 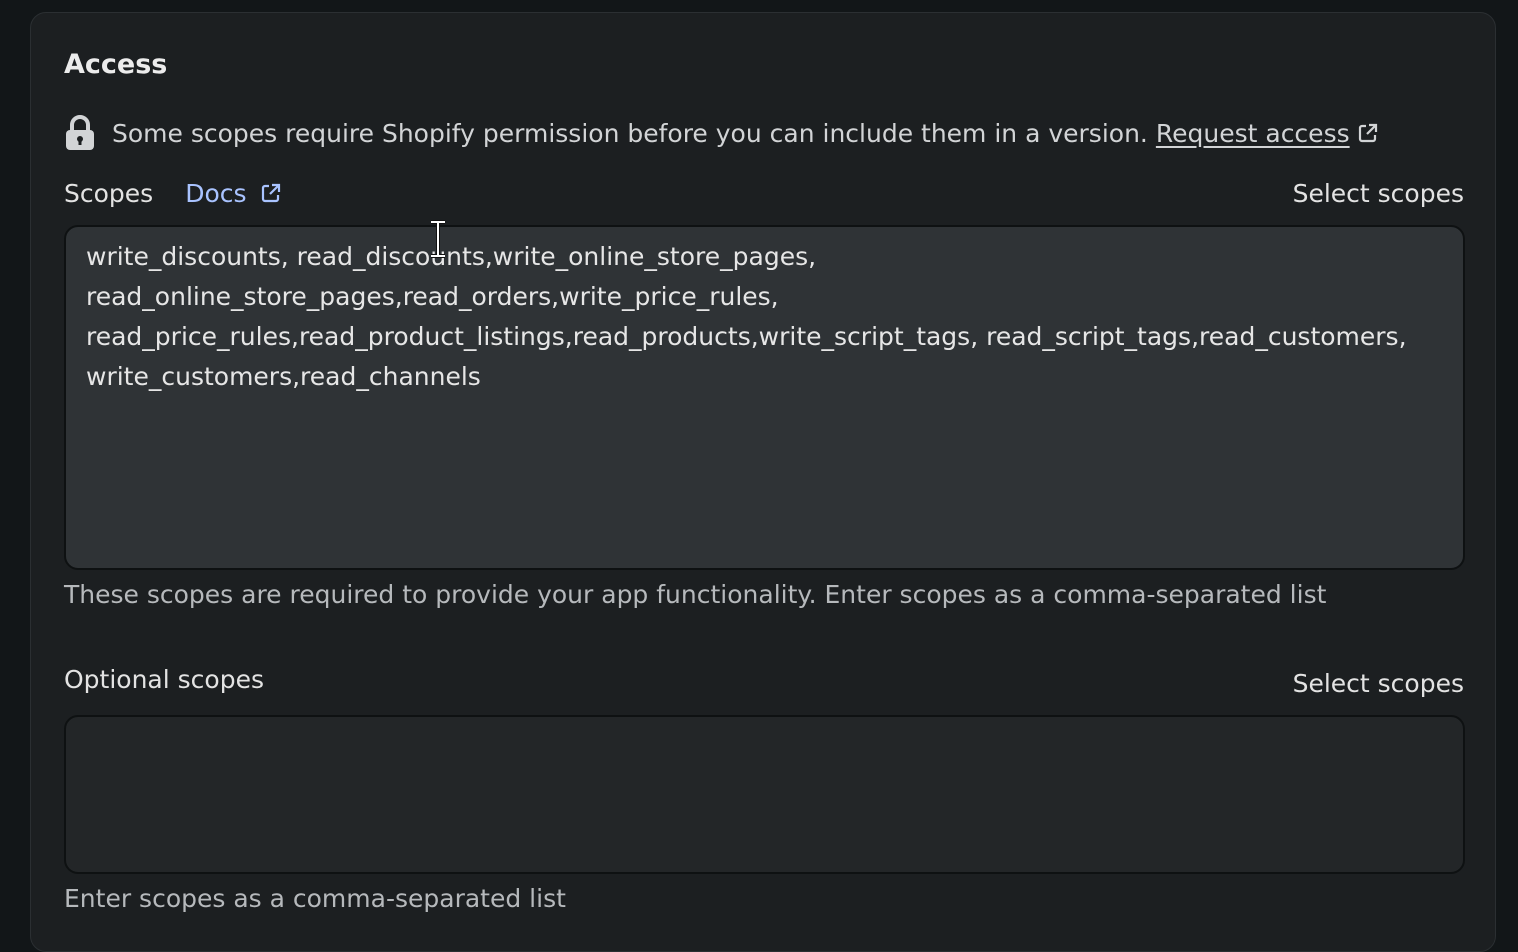 What do you see at coordinates (109, 193) in the screenshot?
I see `scopes-label: Scopes` at bounding box center [109, 193].